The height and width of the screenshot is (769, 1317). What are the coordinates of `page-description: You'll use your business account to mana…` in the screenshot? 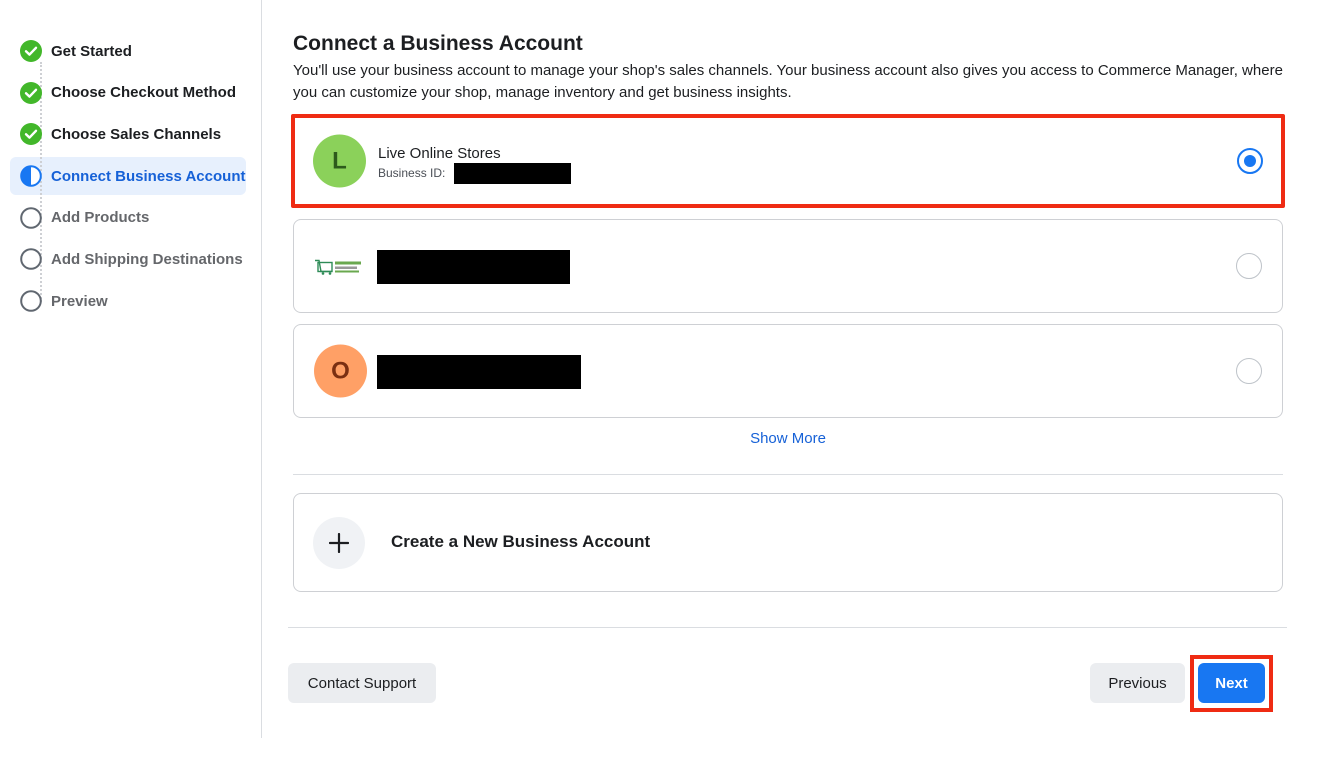 It's located at (788, 81).